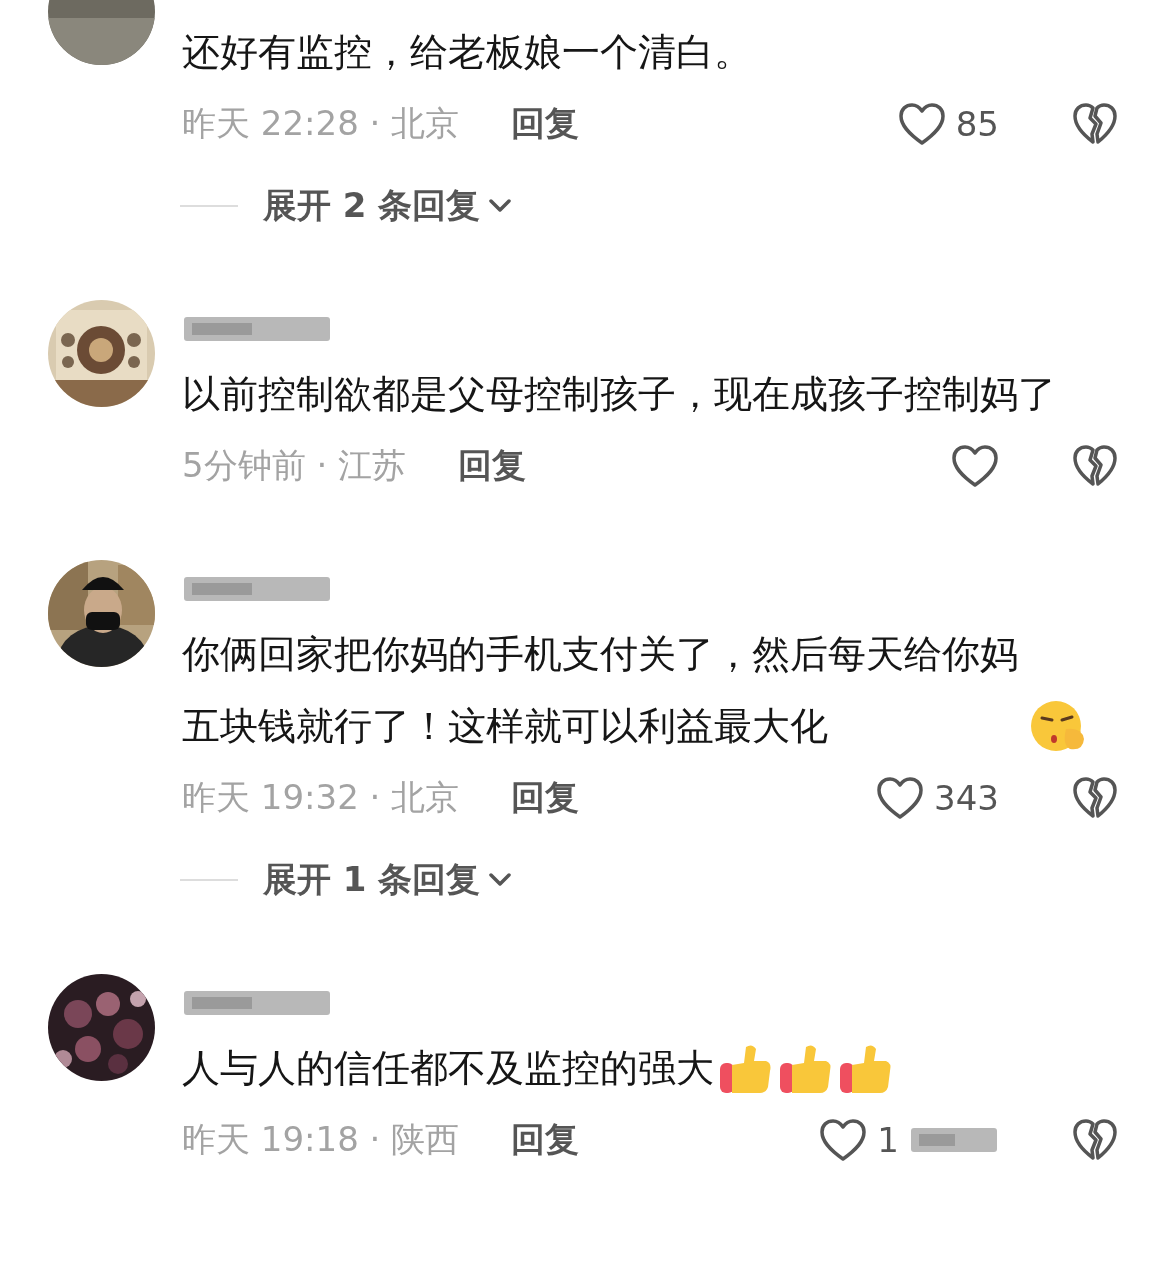 Image resolution: width=1170 pixels, height=1264 pixels. Describe the element at coordinates (966, 798) in the screenshot. I see `like-count: 343` at that location.